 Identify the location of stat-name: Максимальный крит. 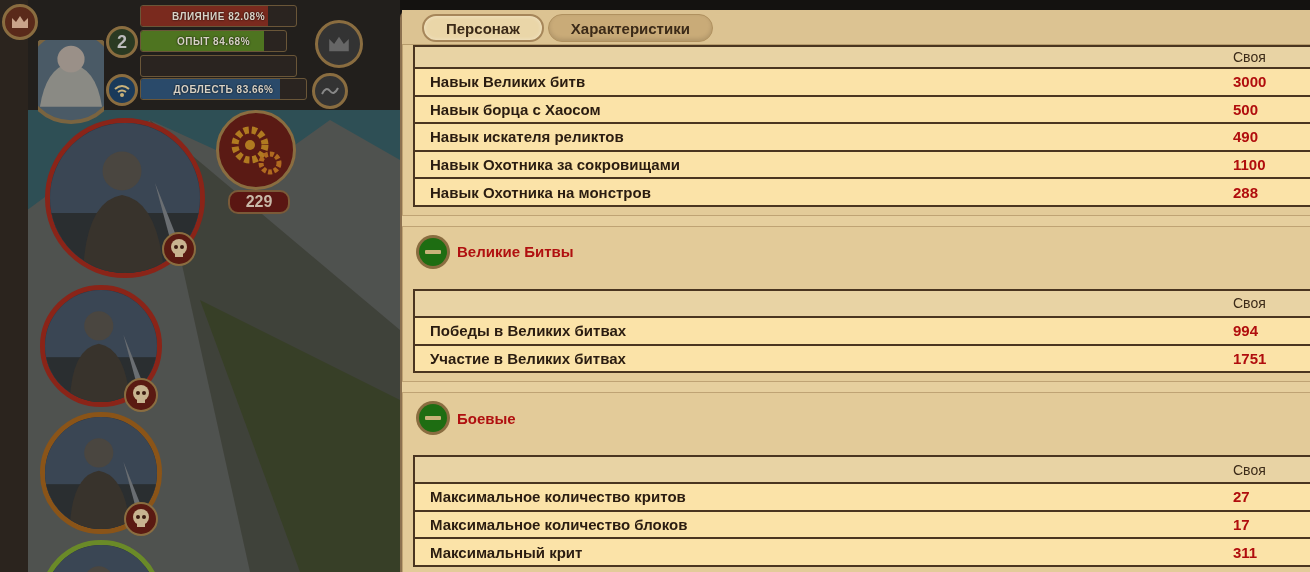
(506, 552).